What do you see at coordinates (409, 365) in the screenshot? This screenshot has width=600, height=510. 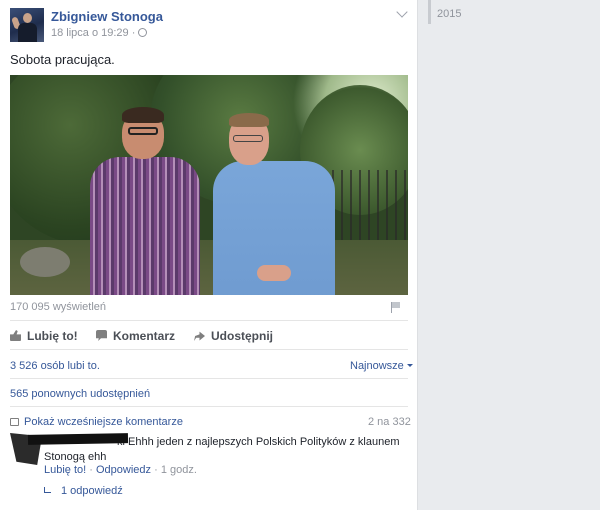 I see `caret-down-icon` at bounding box center [409, 365].